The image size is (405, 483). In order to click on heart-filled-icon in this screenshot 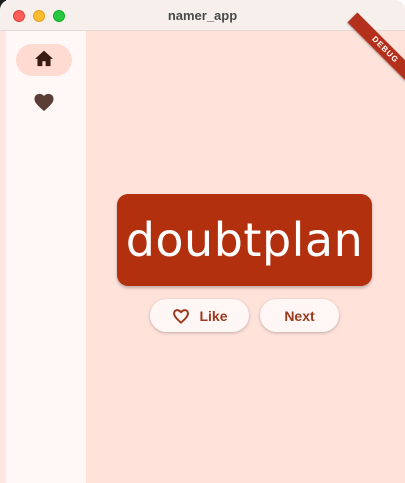, I will do `click(44, 104)`.